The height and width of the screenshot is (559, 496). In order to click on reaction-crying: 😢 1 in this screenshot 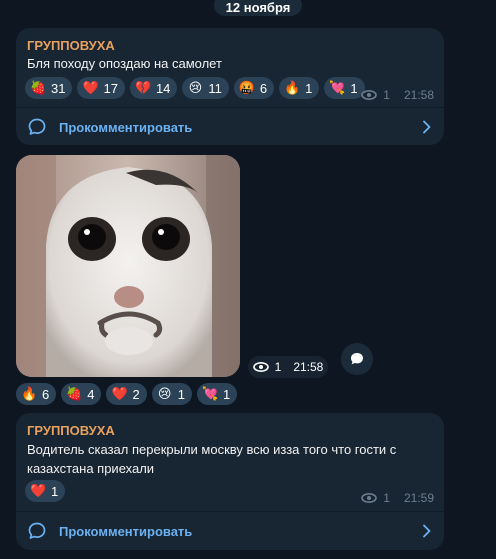, I will do `click(171, 394)`.